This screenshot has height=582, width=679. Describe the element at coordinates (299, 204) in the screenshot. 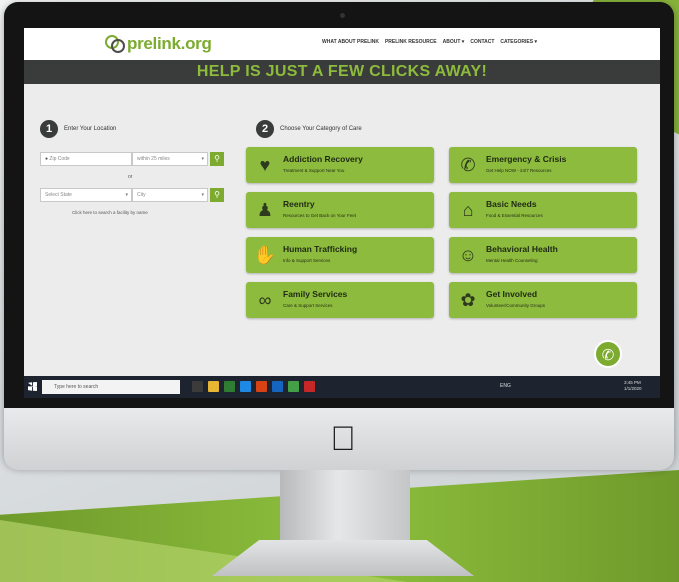

I see `category-title: Reentry` at that location.